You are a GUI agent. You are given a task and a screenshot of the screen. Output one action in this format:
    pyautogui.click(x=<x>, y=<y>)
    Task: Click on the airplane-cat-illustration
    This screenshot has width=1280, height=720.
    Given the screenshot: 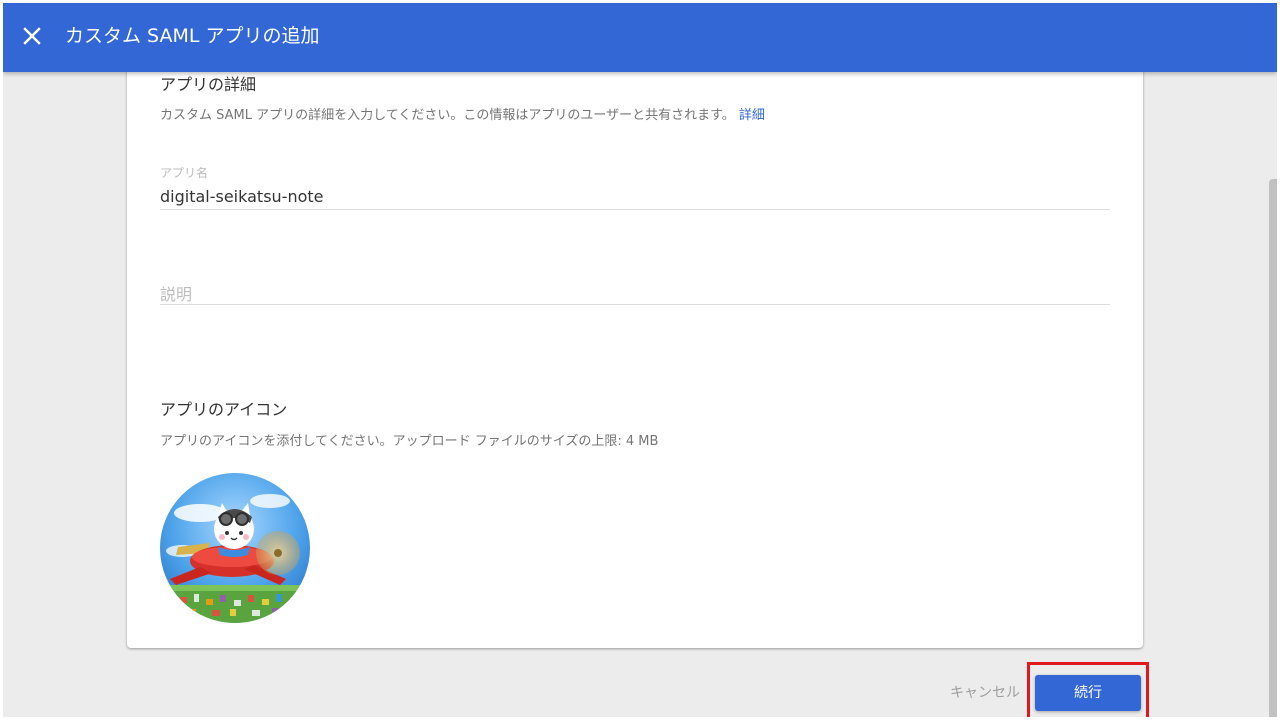 What is the action you would take?
    pyautogui.click(x=235, y=548)
    